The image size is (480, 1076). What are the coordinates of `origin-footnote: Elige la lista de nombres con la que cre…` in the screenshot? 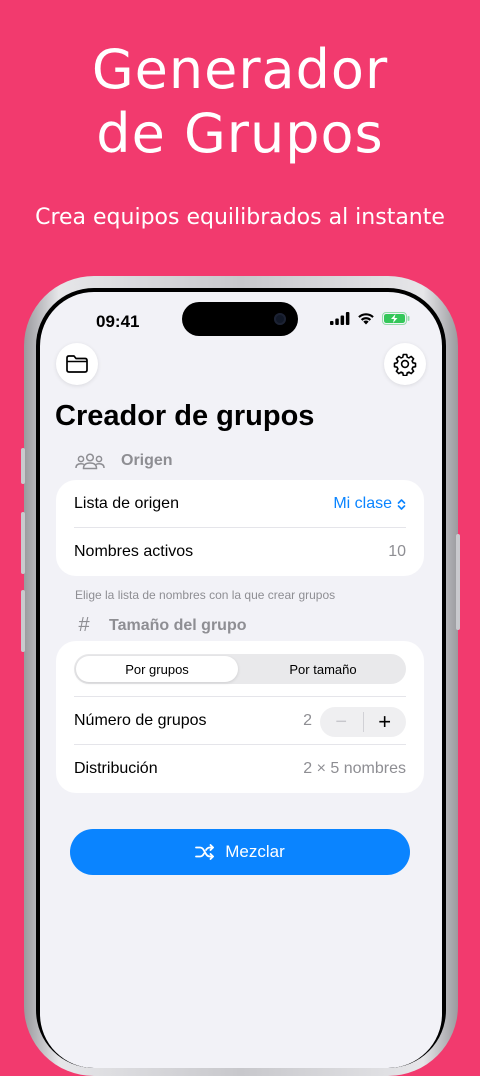 It's located at (205, 595).